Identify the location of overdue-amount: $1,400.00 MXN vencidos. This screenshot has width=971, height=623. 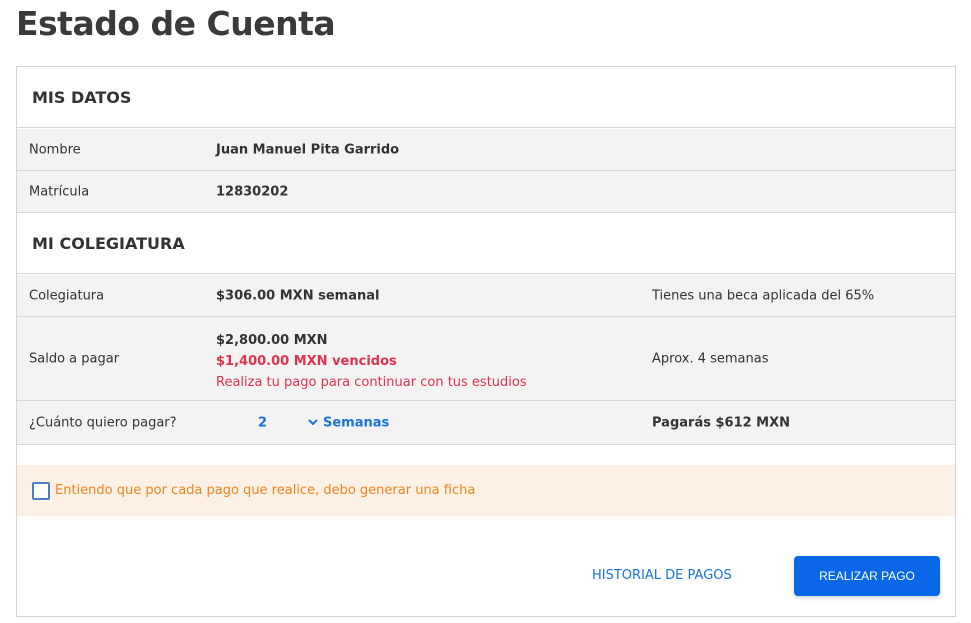
(306, 361).